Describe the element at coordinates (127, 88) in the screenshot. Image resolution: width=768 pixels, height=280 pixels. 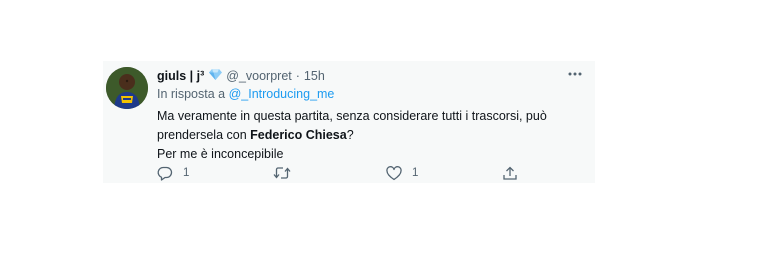
I see `avatar` at that location.